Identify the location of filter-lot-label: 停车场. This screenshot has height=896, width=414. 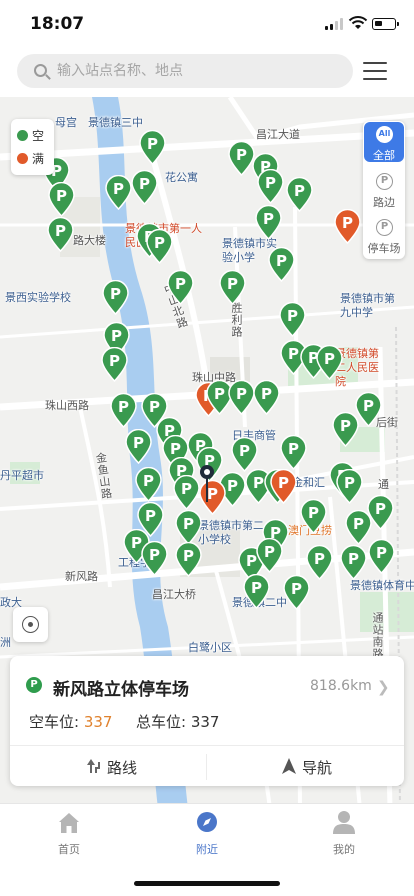
(384, 248).